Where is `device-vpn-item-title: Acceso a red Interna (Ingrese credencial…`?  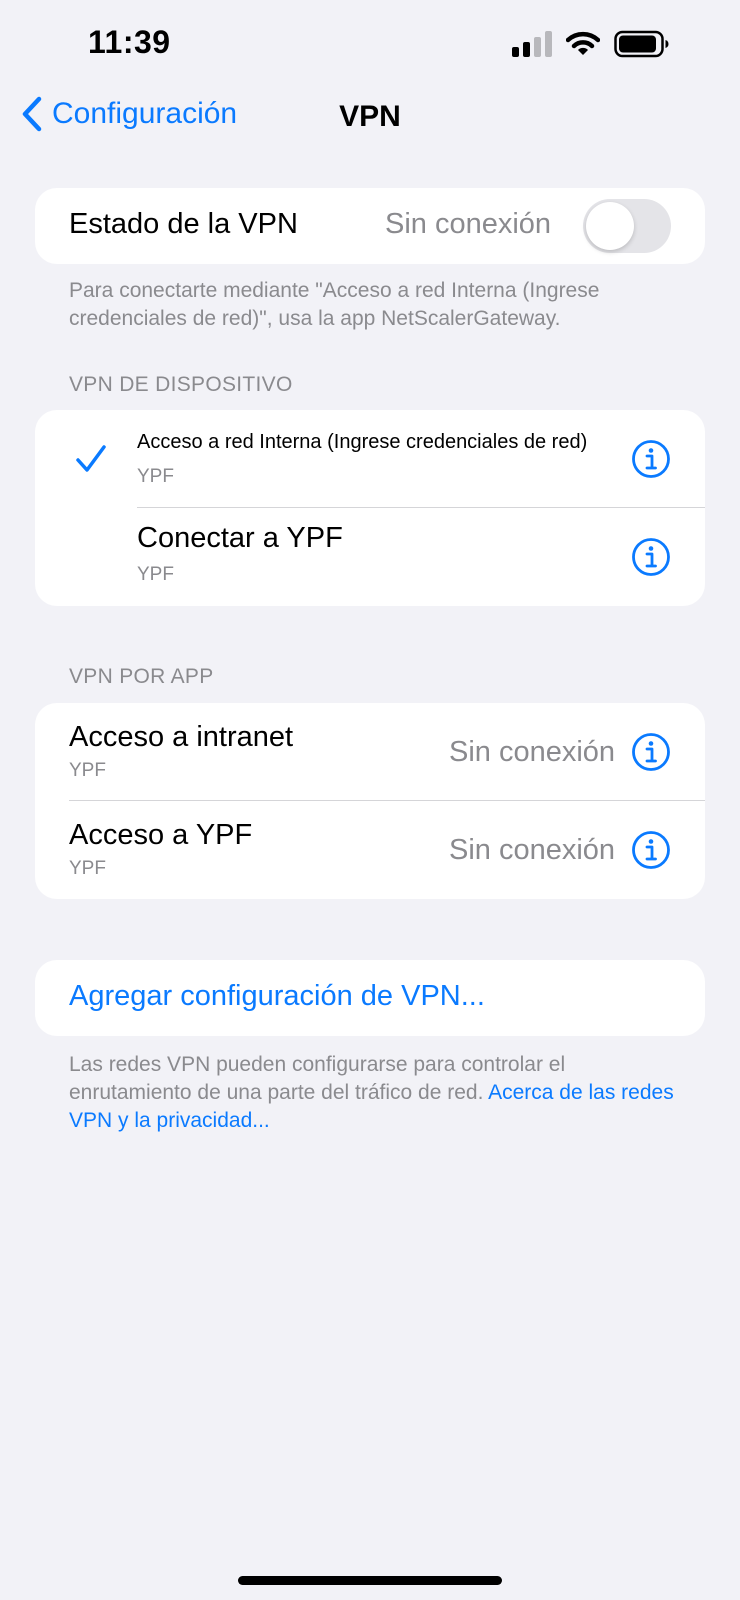 device-vpn-item-title: Acceso a red Interna (Ingrese credencial… is located at coordinates (362, 442).